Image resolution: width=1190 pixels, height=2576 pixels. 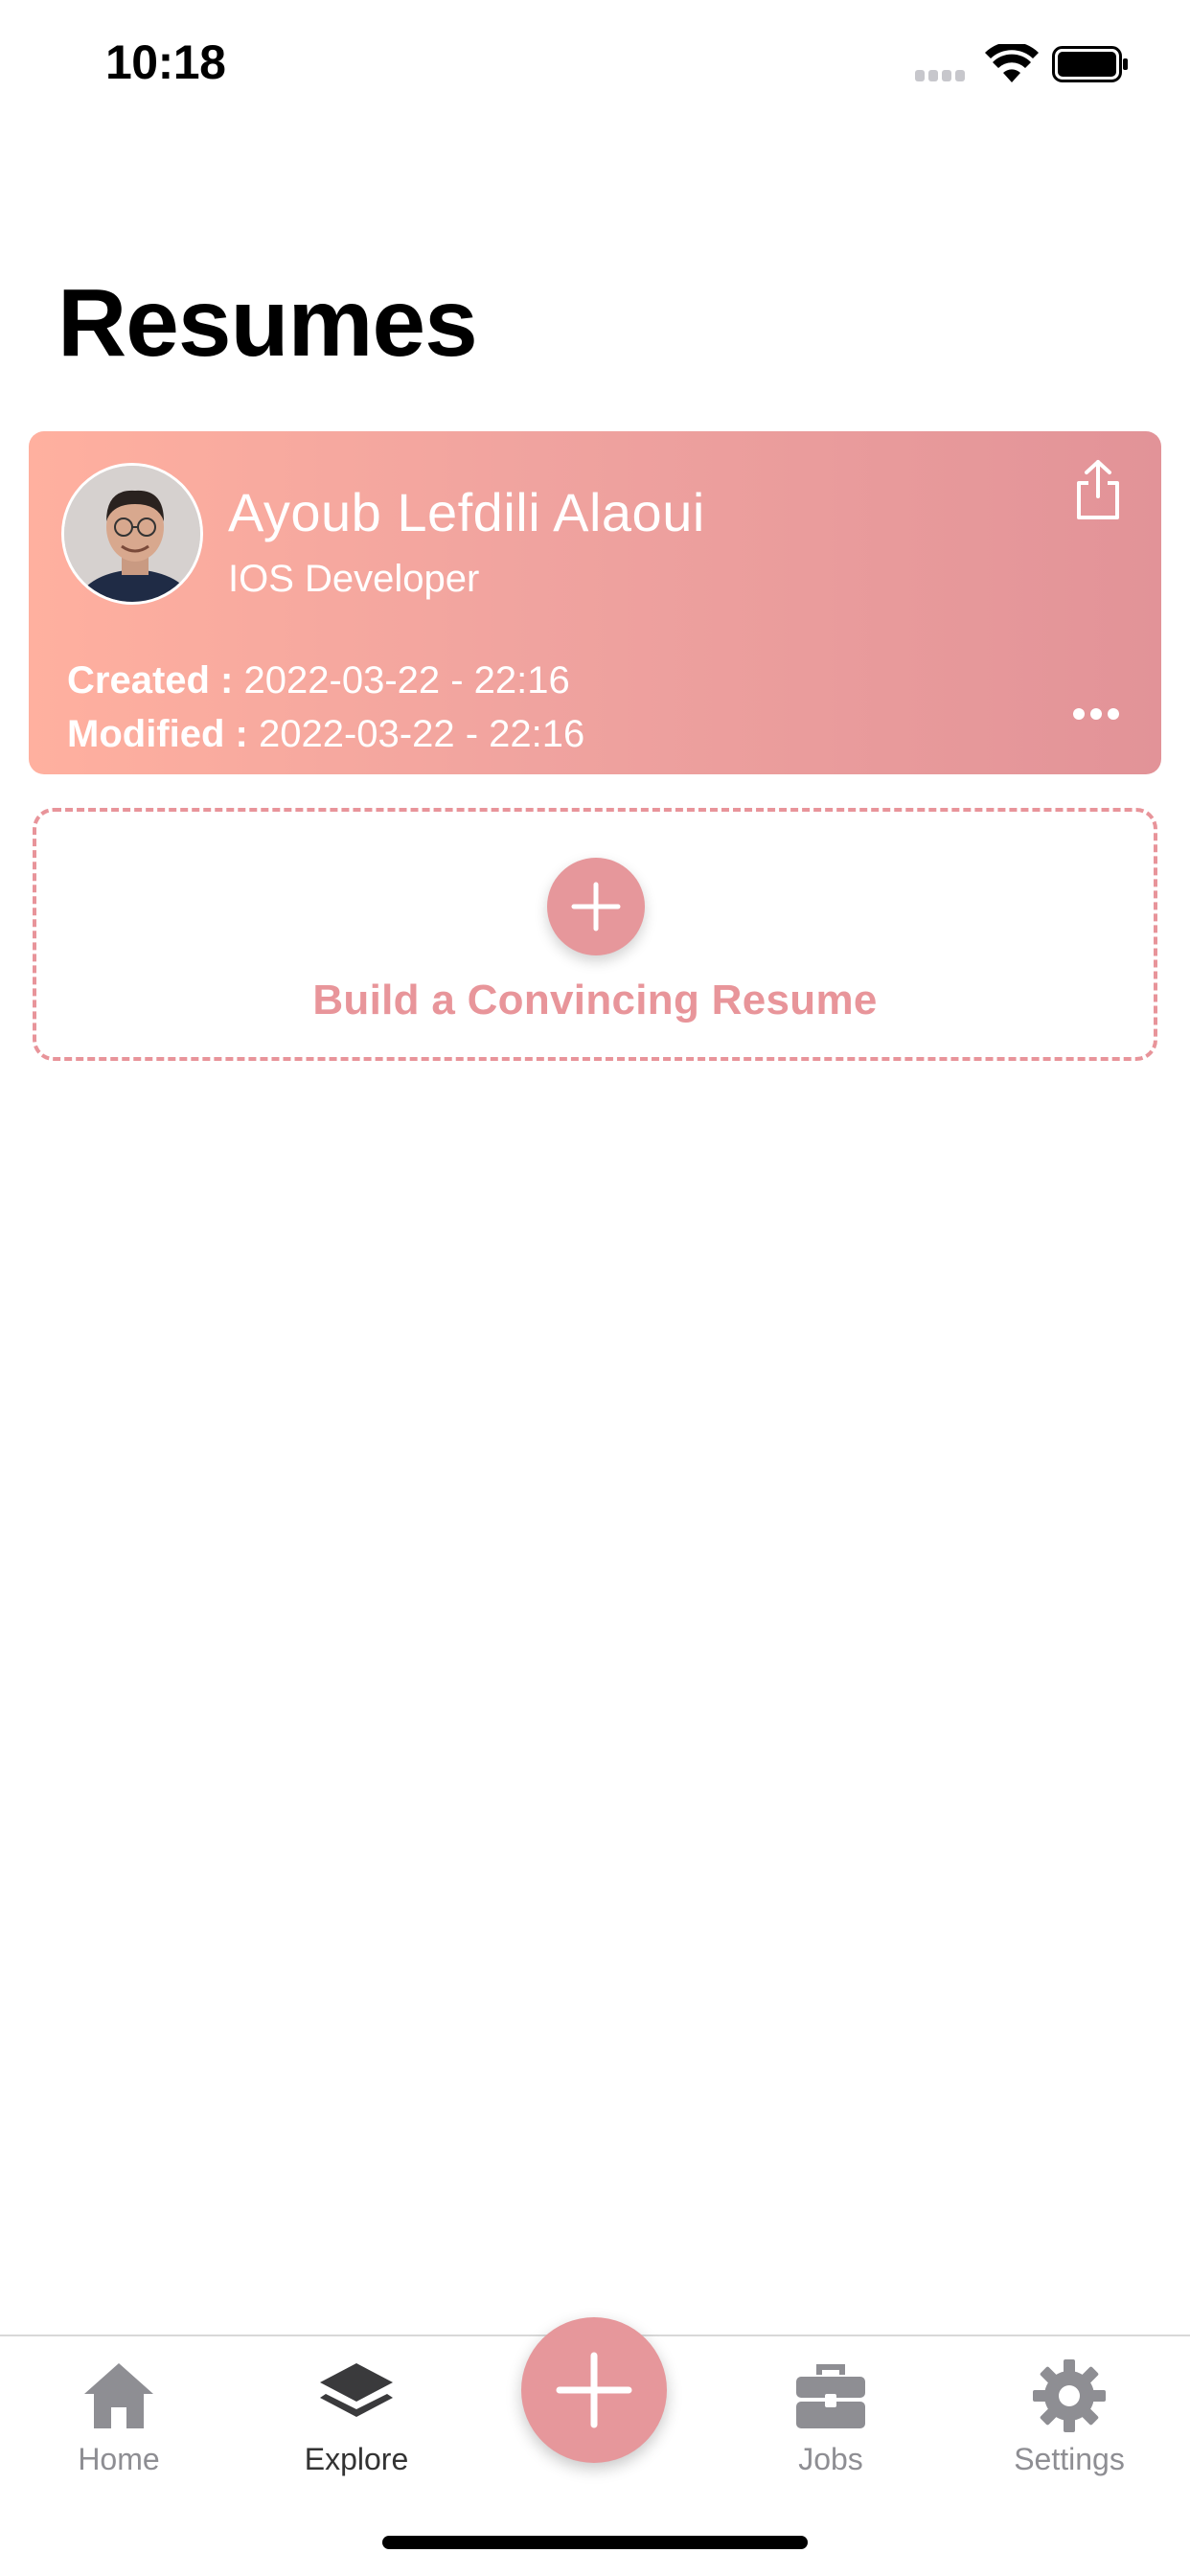 I want to click on tab-label: Settings, so click(x=1070, y=2459).